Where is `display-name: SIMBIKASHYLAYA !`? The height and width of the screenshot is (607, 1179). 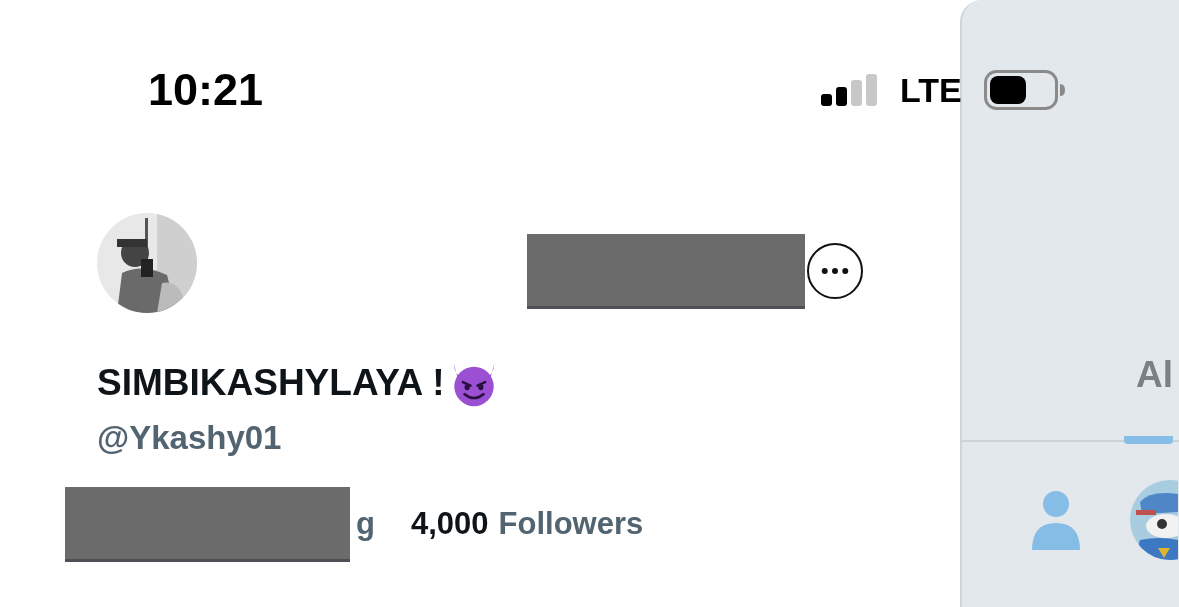
display-name: SIMBIKASHYLAYA ! is located at coordinates (271, 383).